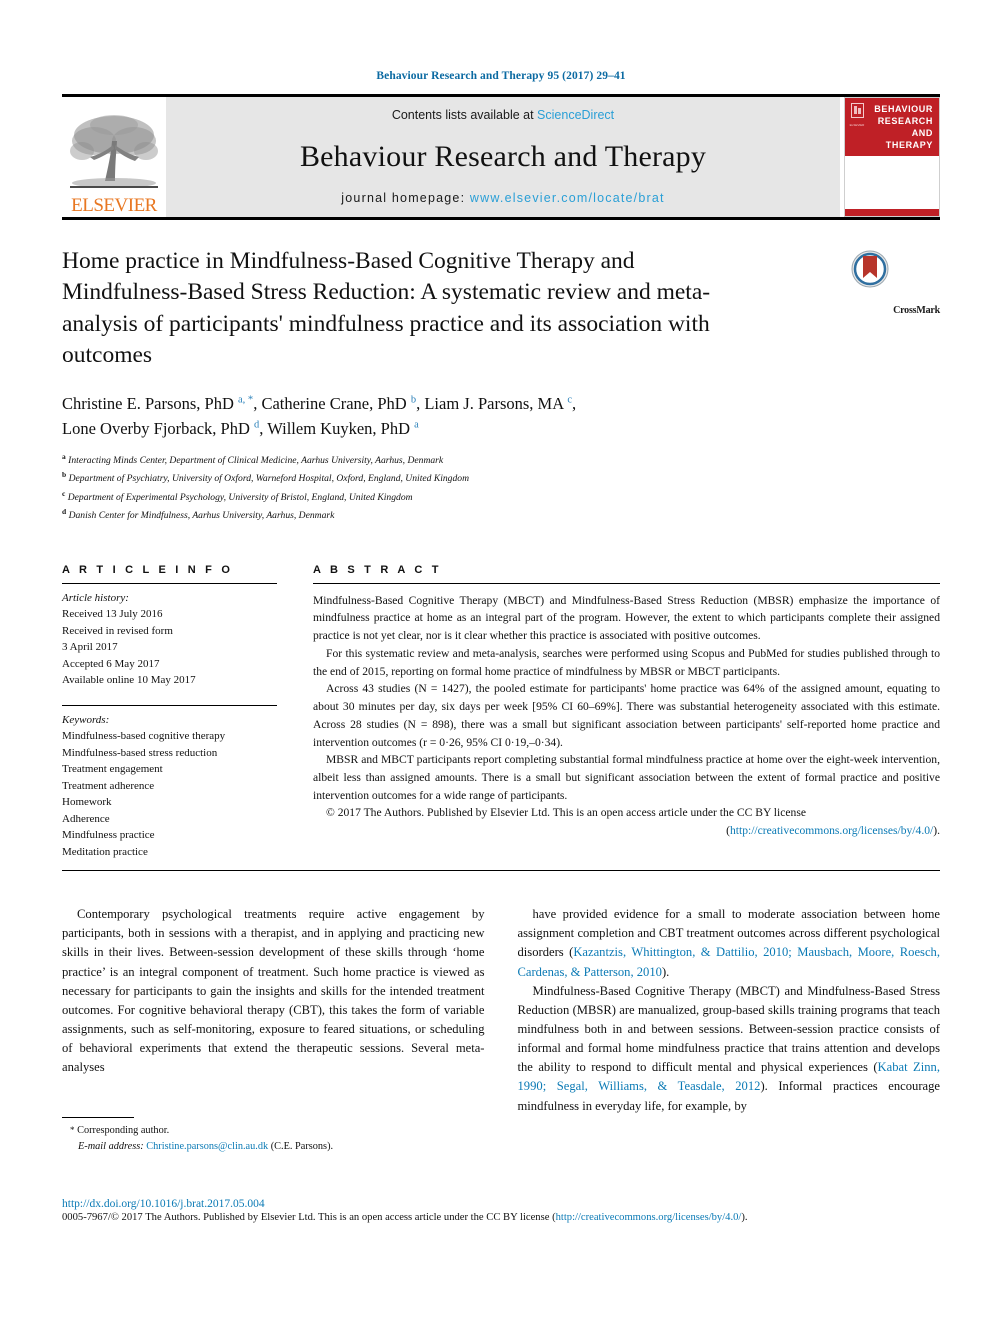 The height and width of the screenshot is (1323, 992). What do you see at coordinates (148, 569) in the screenshot?
I see `article-info-heading: A R T I C L E I N F O` at bounding box center [148, 569].